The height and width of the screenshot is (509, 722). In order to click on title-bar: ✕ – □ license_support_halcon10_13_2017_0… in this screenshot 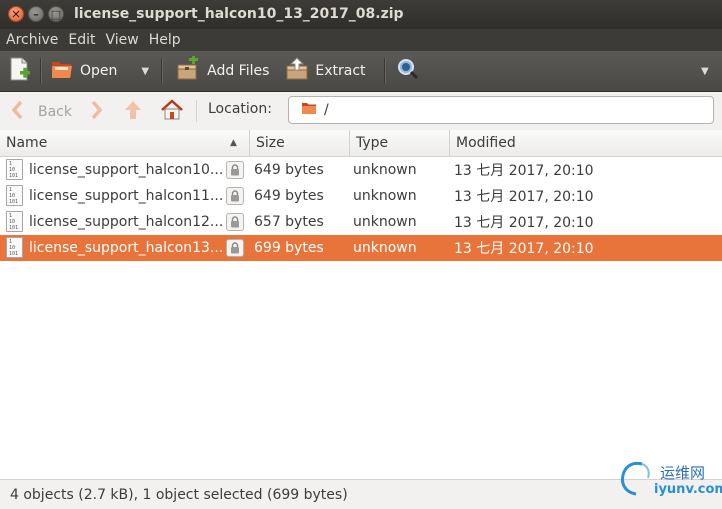, I will do `click(361, 14)`.